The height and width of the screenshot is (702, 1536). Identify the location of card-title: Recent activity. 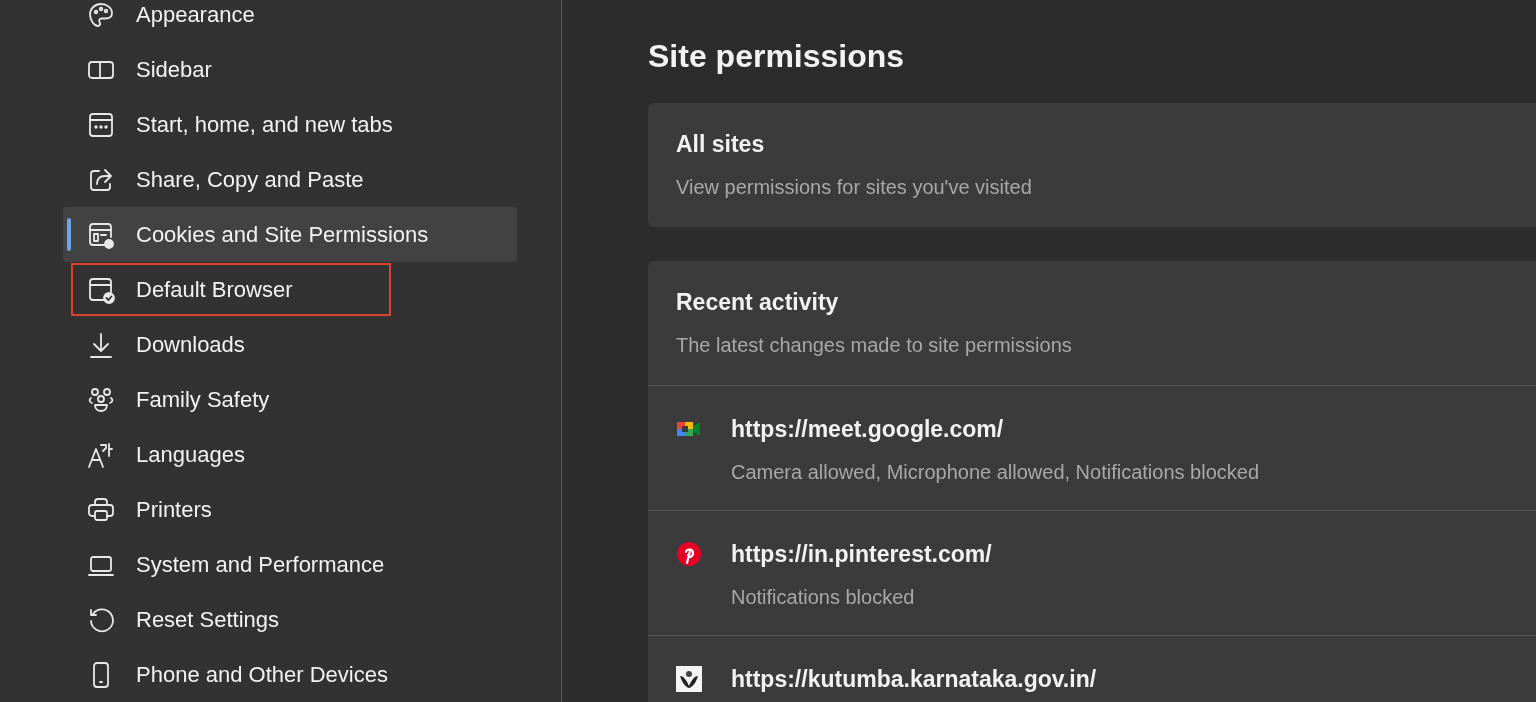
(758, 302).